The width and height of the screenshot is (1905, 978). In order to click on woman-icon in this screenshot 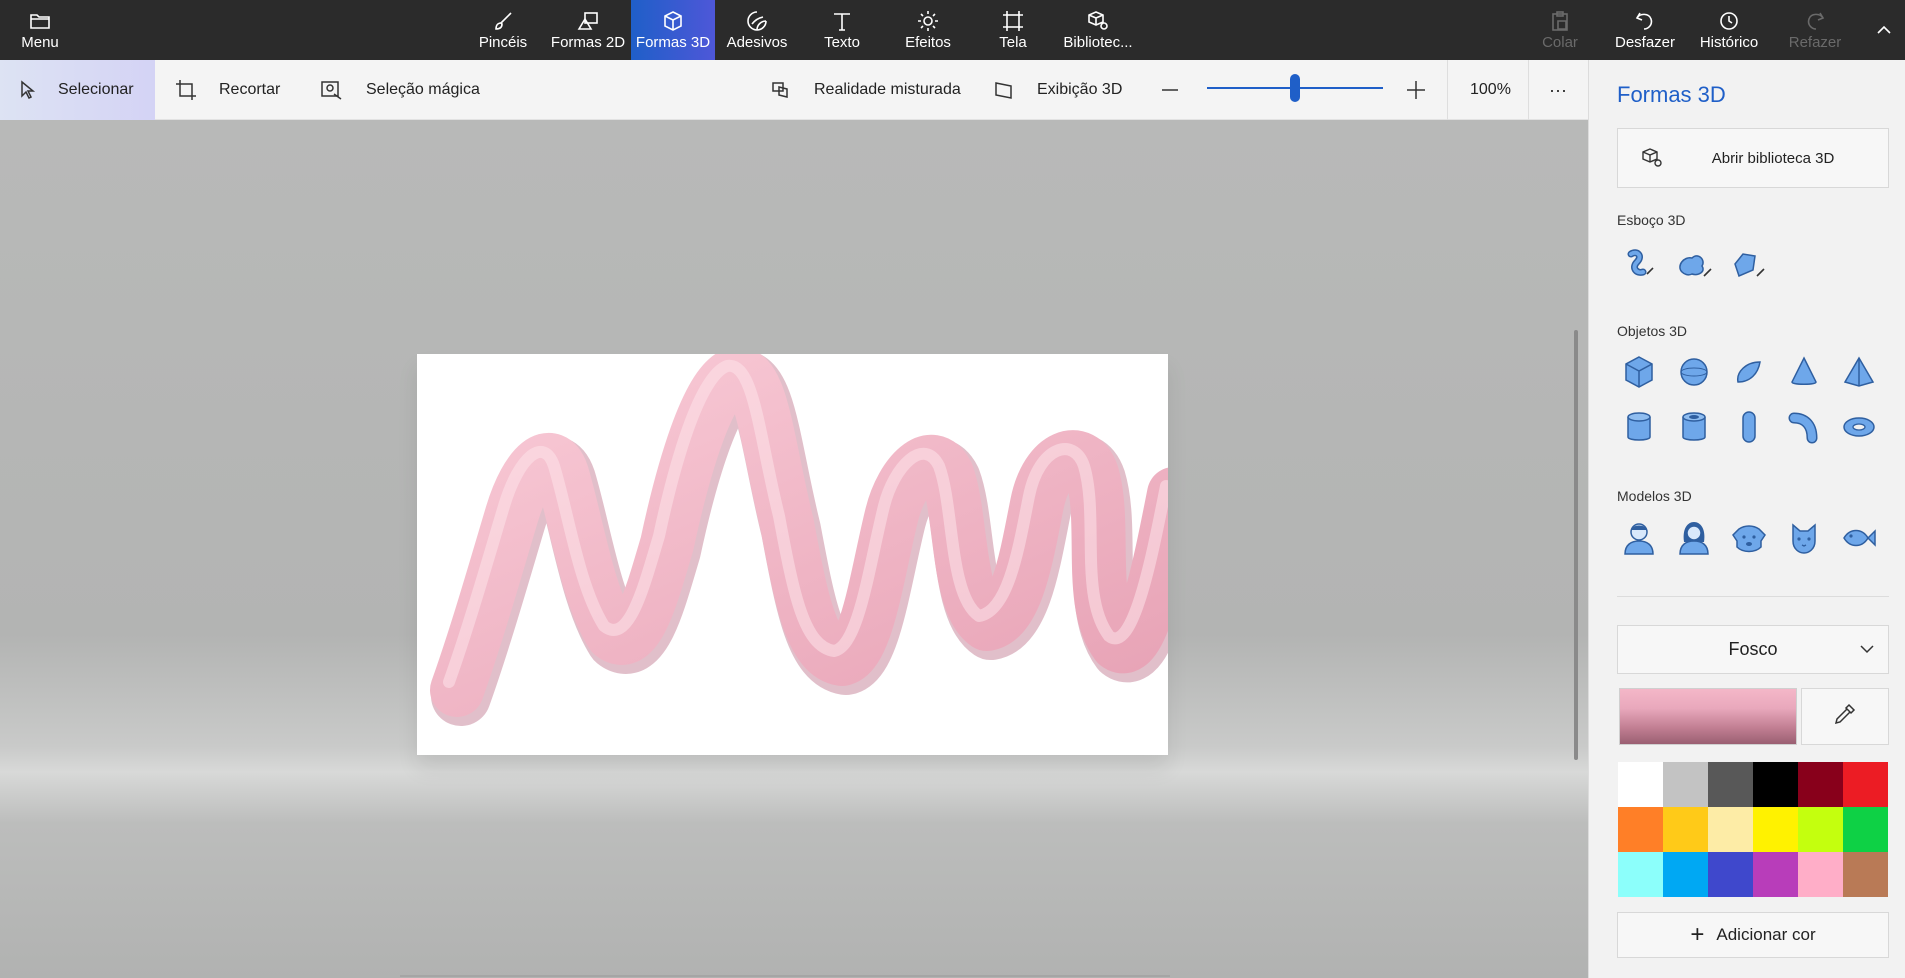, I will do `click(1694, 538)`.